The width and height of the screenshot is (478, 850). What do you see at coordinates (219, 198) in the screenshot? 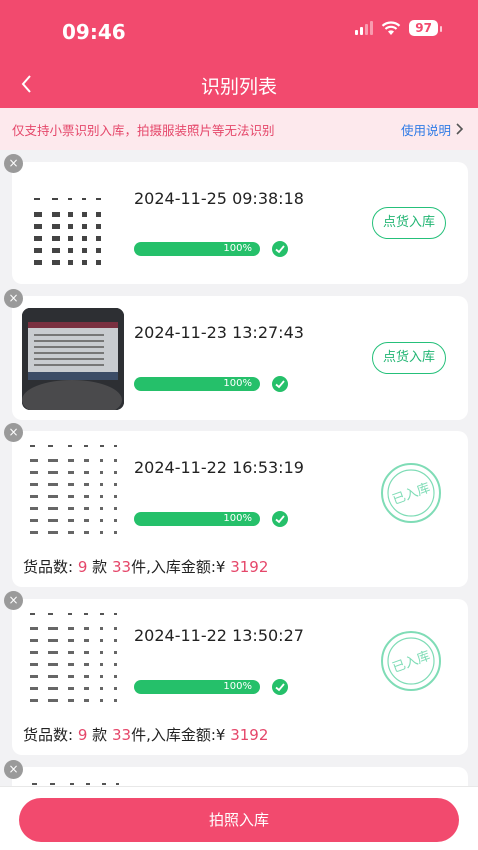
I see `record-time: 2024-11-25 09:38:18` at bounding box center [219, 198].